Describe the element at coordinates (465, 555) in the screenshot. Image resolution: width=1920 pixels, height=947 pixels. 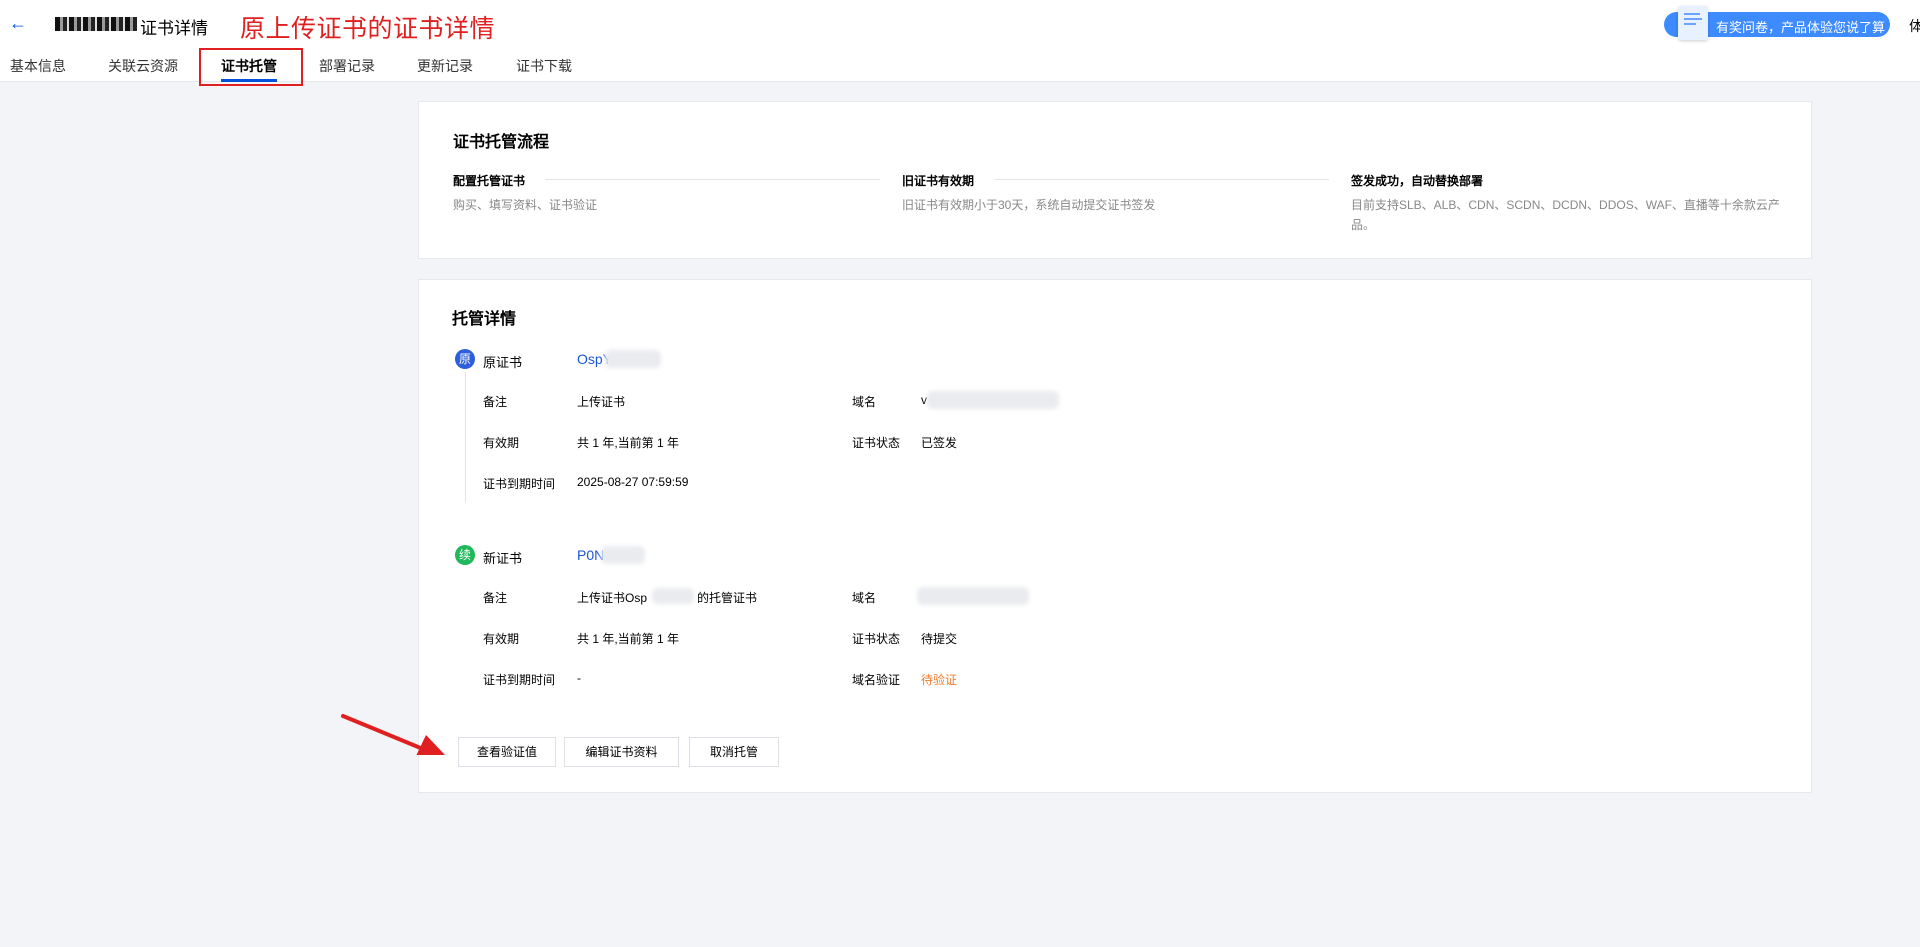
I see `new-cert-badge: 续` at that location.